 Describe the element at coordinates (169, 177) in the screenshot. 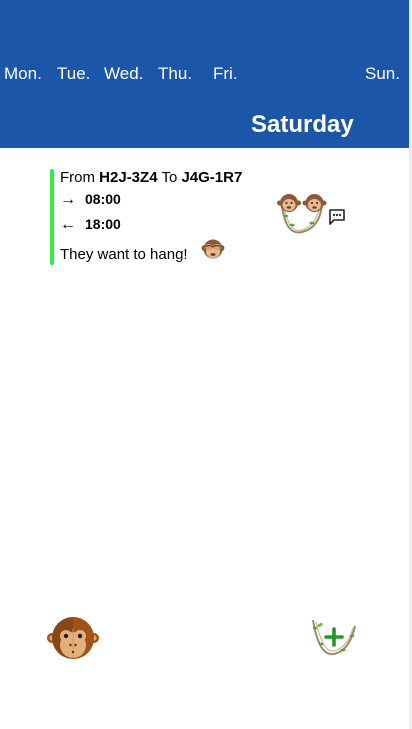

I see `to-label: To` at that location.